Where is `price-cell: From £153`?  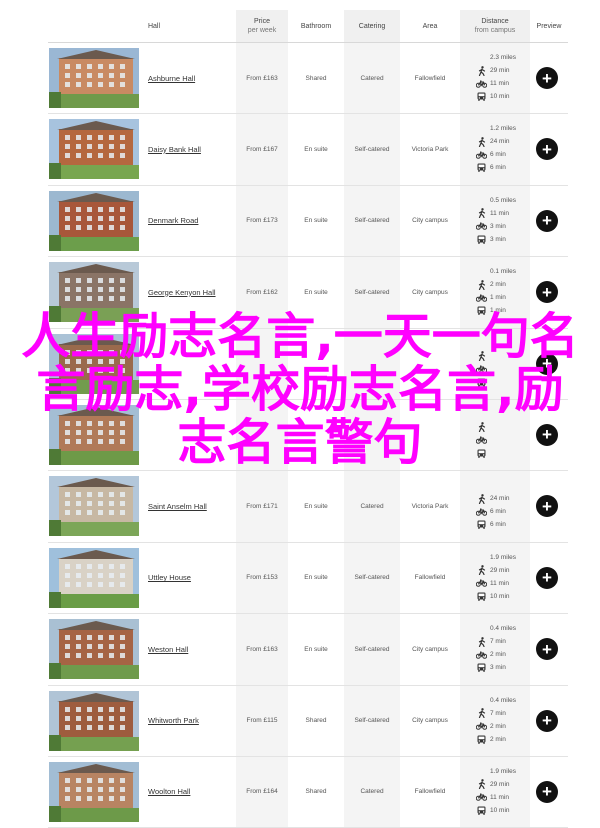
price-cell: From £153 is located at coordinates (262, 578).